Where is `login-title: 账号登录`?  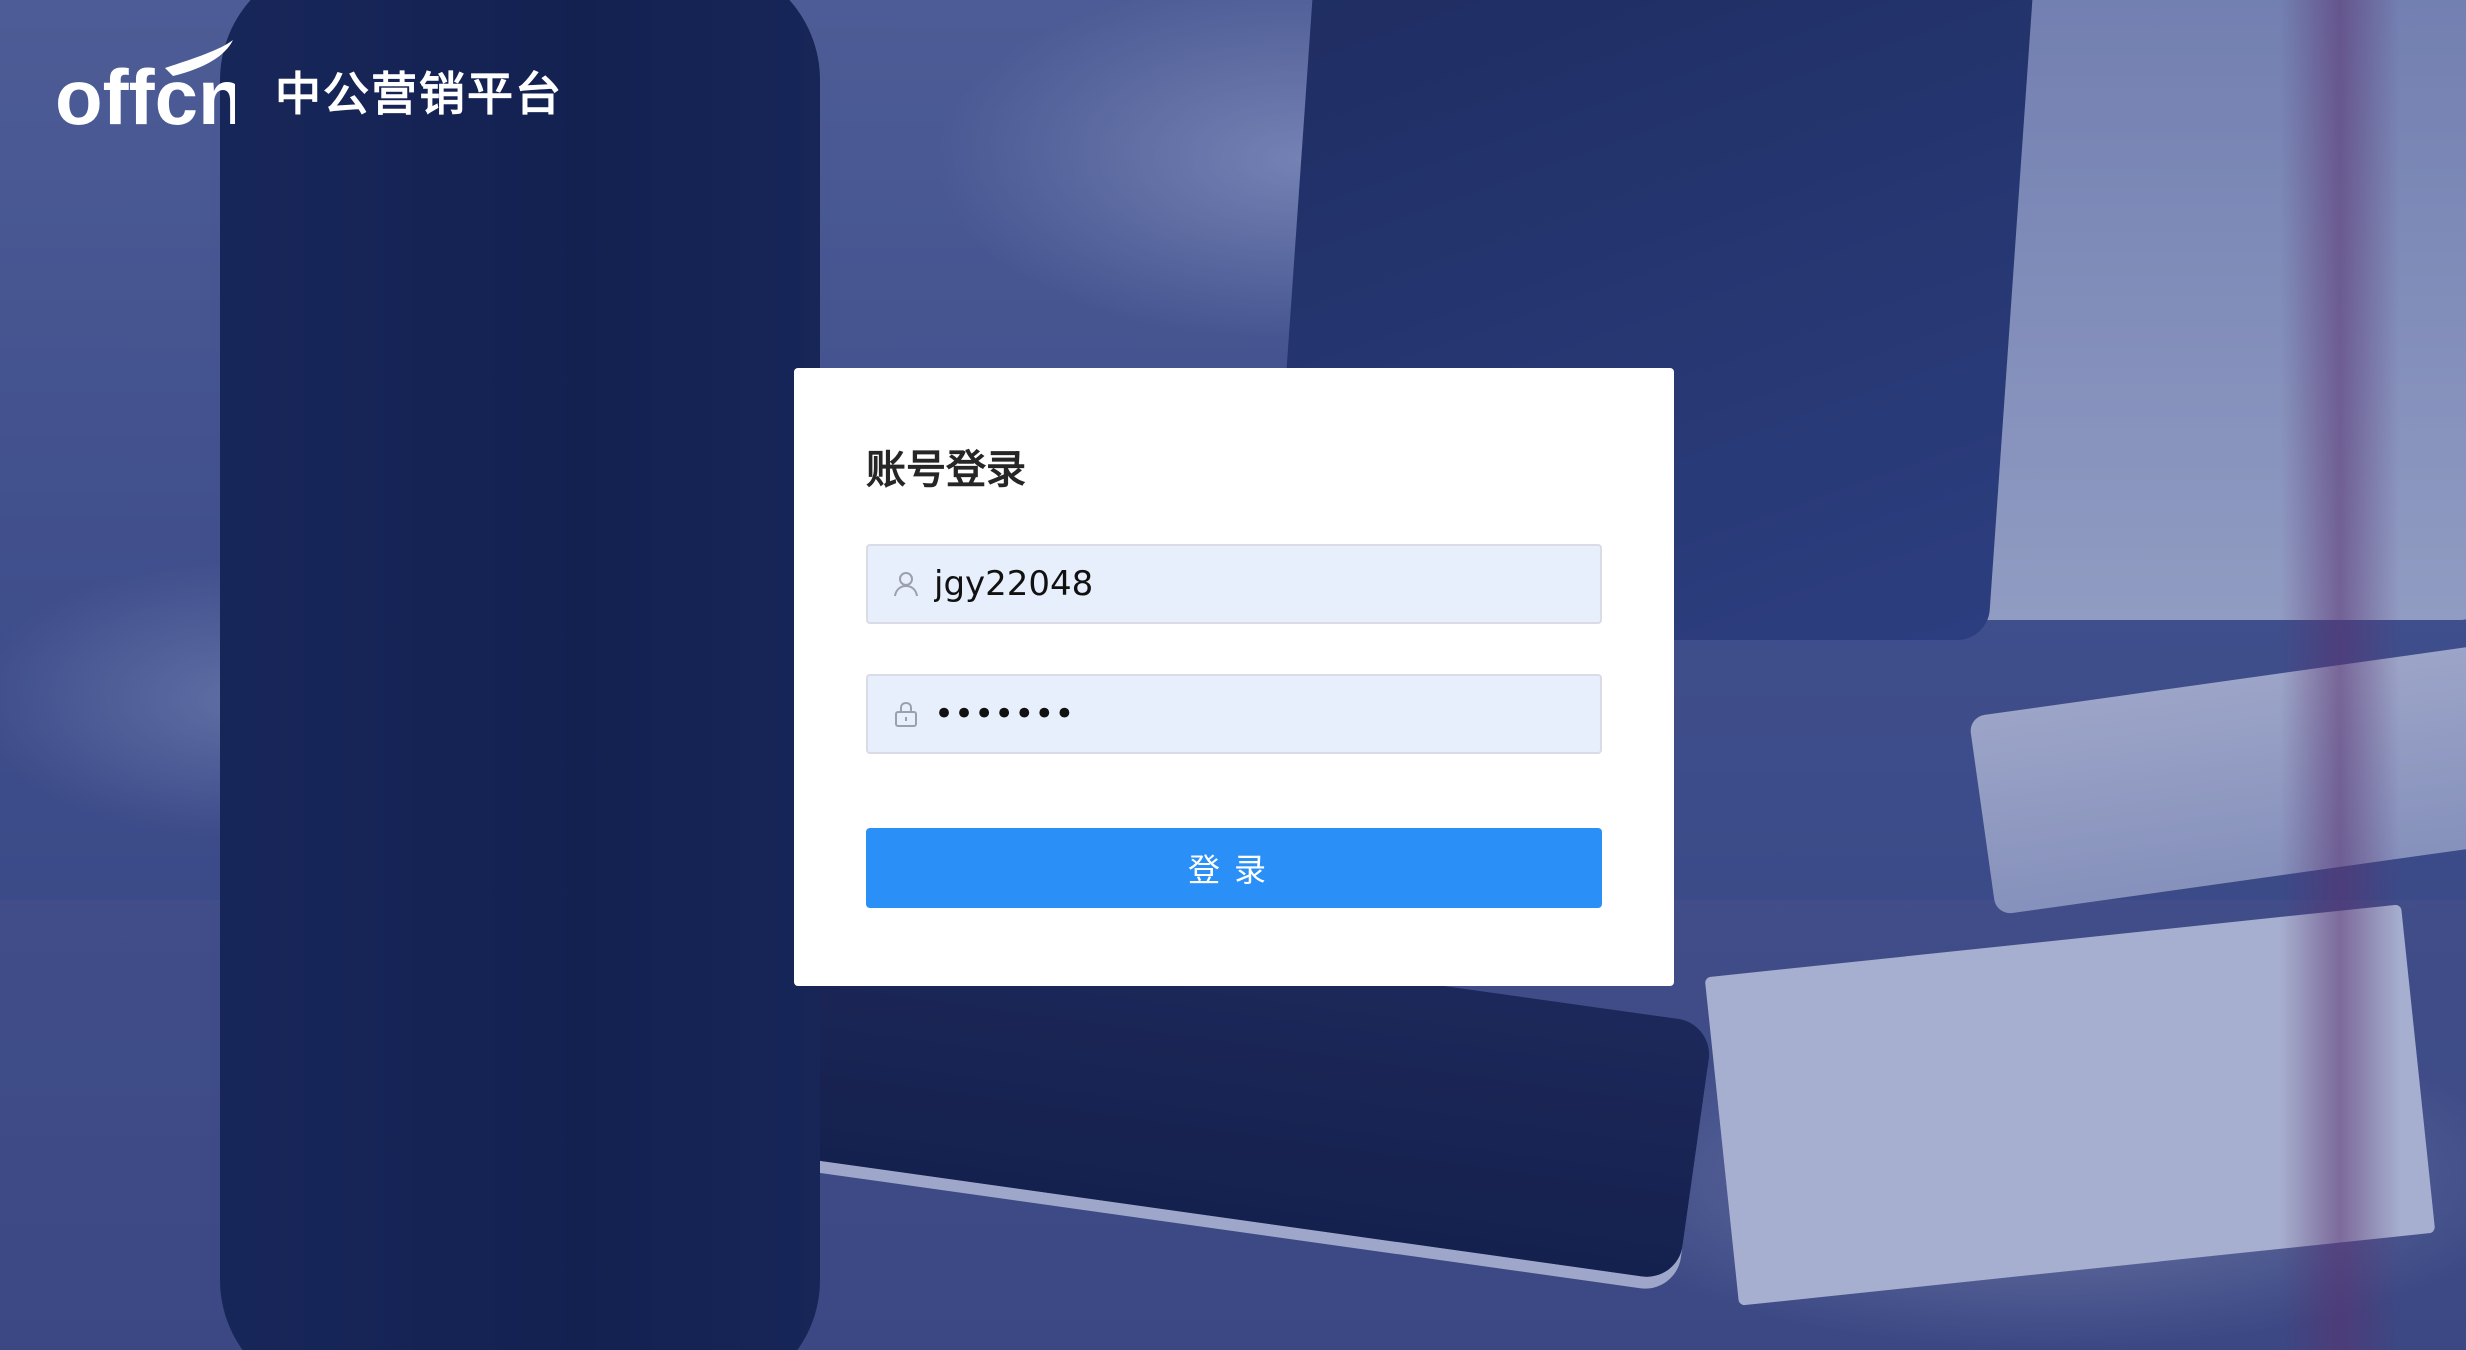
login-title: 账号登录 is located at coordinates (946, 470).